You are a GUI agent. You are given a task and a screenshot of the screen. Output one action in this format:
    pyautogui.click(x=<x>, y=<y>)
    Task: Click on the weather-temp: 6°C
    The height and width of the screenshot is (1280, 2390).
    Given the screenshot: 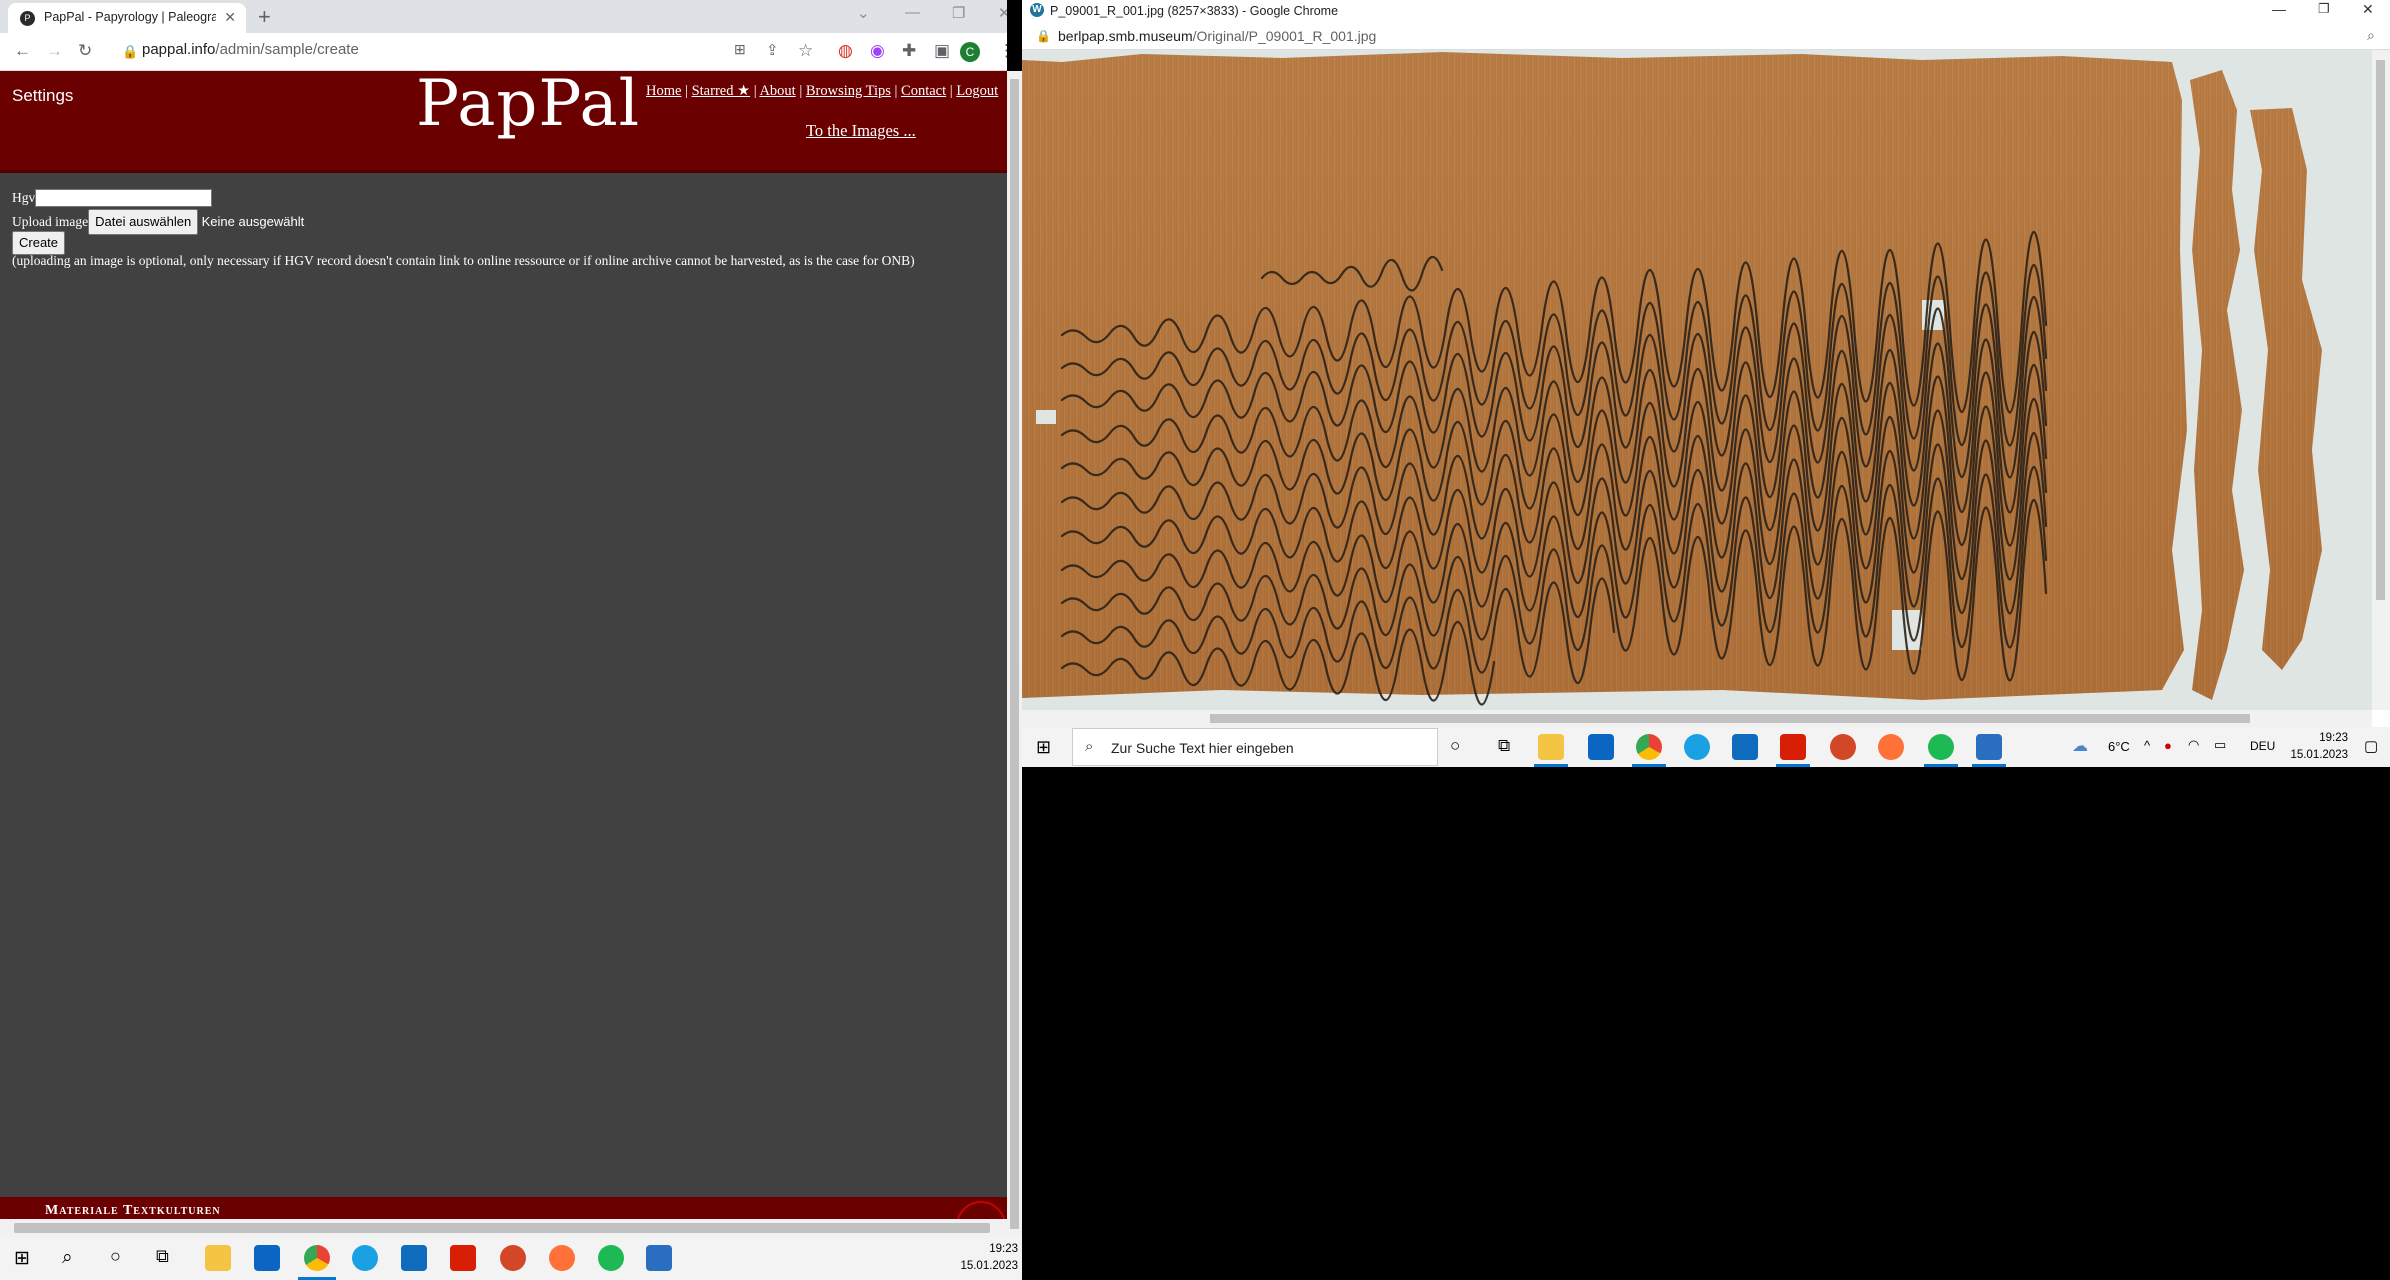 What is the action you would take?
    pyautogui.click(x=2119, y=746)
    